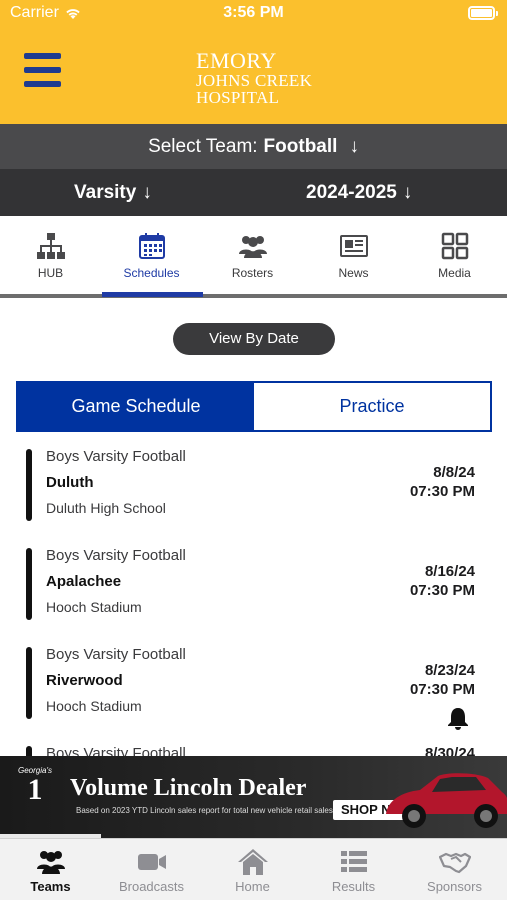 This screenshot has height=900, width=507. I want to click on select-team-button: Select Team: Football ↓, so click(253, 146).